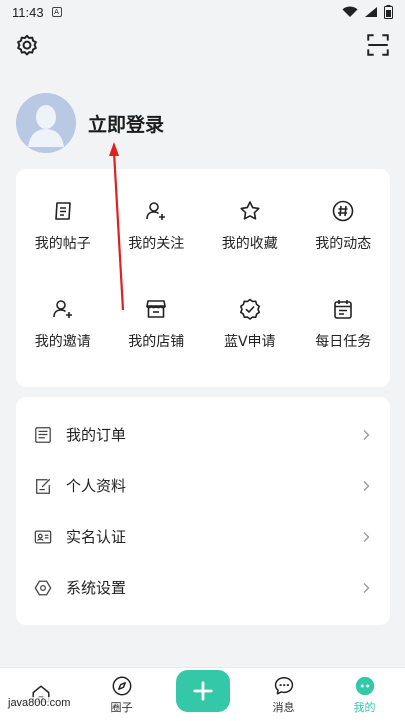 The height and width of the screenshot is (721, 405). Describe the element at coordinates (202, 12) in the screenshot. I see `status-bar: 11:43 A` at that location.